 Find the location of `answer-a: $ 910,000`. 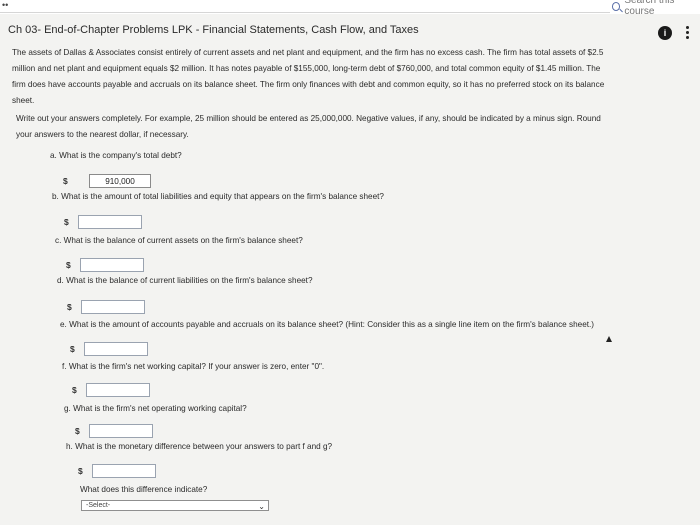

answer-a: $ 910,000 is located at coordinates (107, 181).